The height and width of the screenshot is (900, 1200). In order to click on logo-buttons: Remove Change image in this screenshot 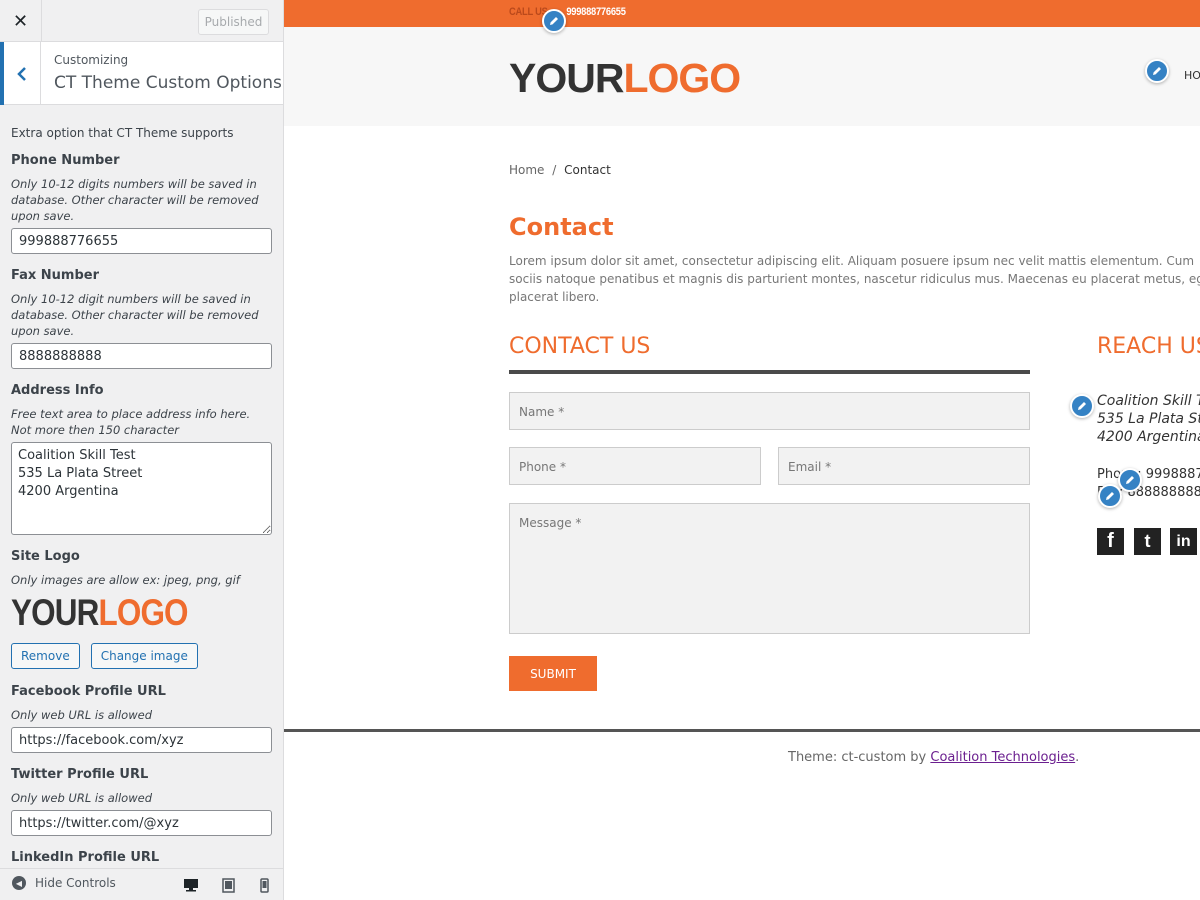, I will do `click(141, 656)`.